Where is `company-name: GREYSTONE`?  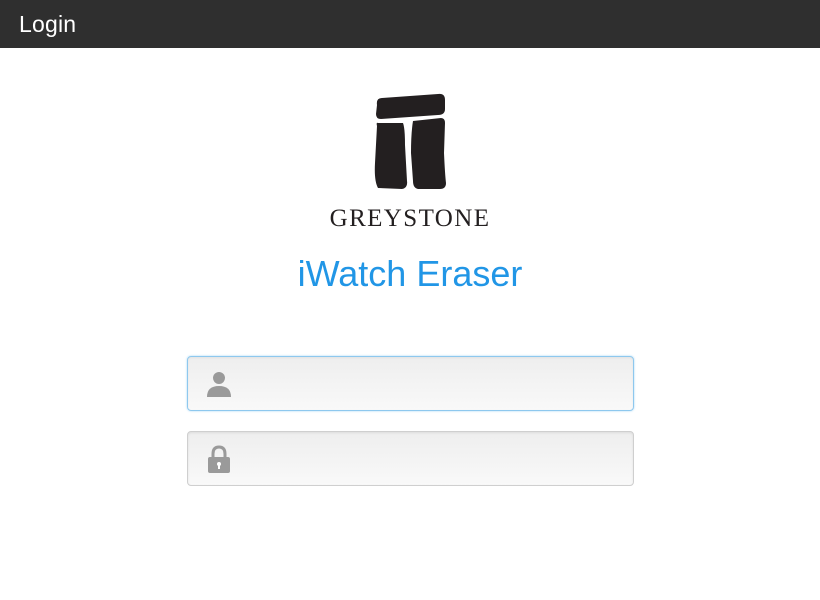
company-name: GREYSTONE is located at coordinates (410, 218).